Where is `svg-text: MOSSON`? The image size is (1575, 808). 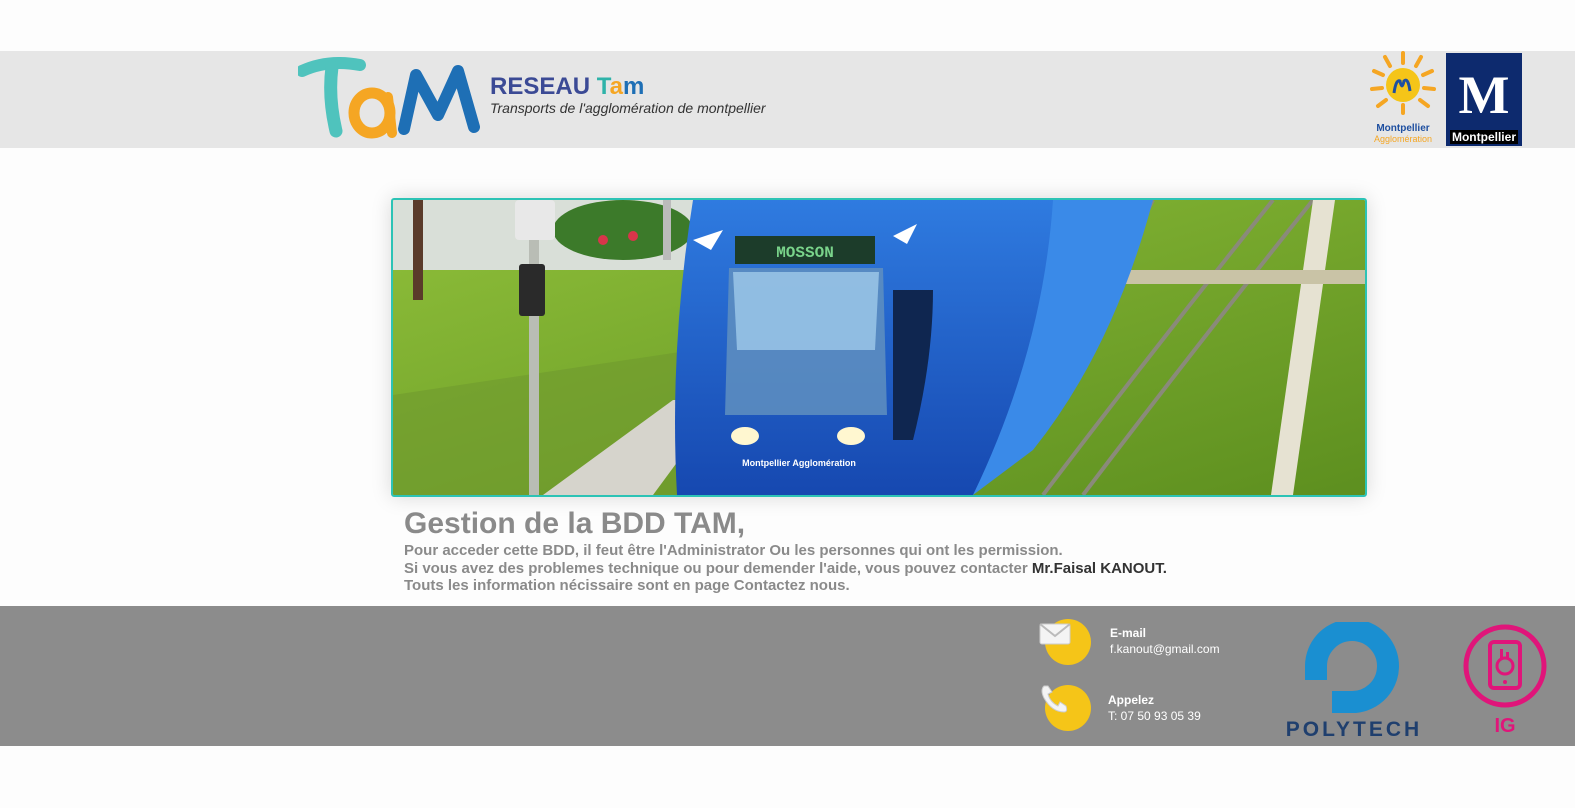
svg-text: MOSSON is located at coordinates (805, 253).